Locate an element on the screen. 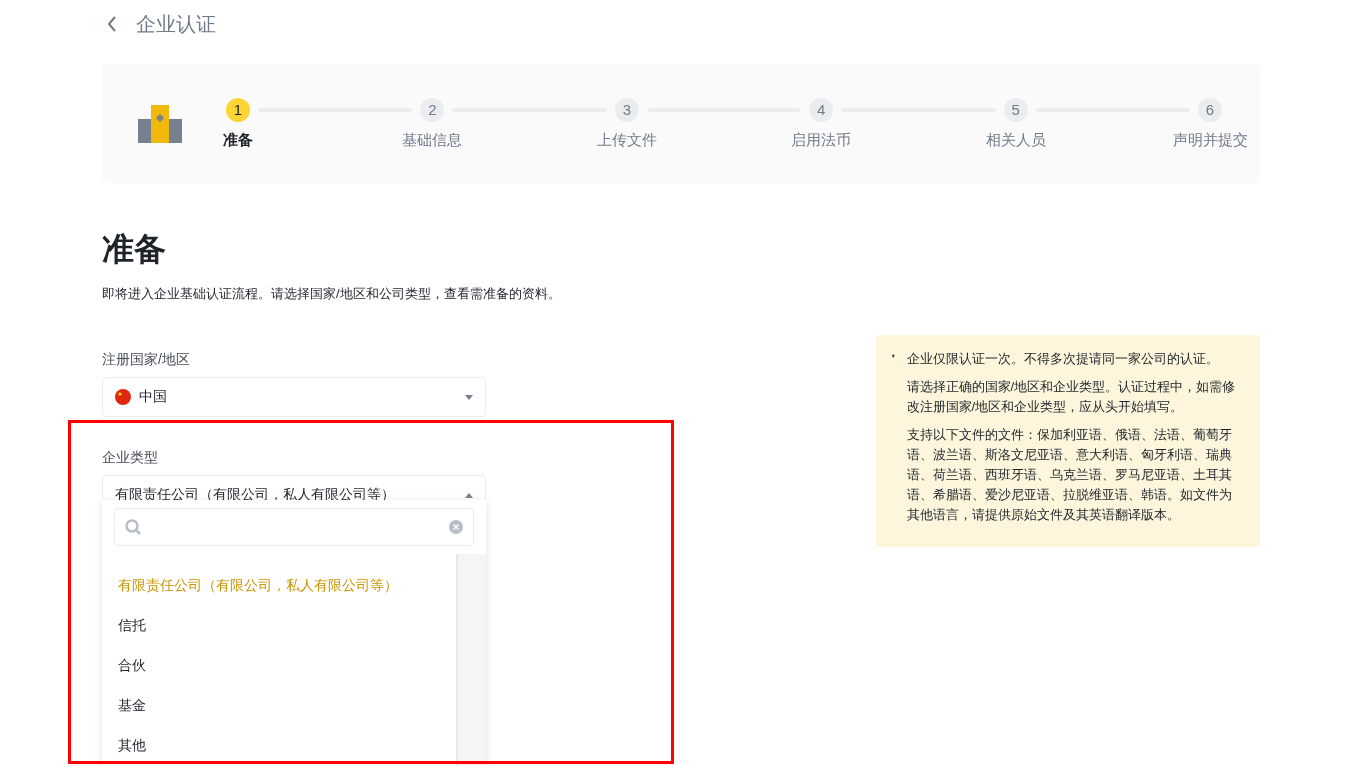  field-label: 注册国家/地区 is located at coordinates (146, 360).